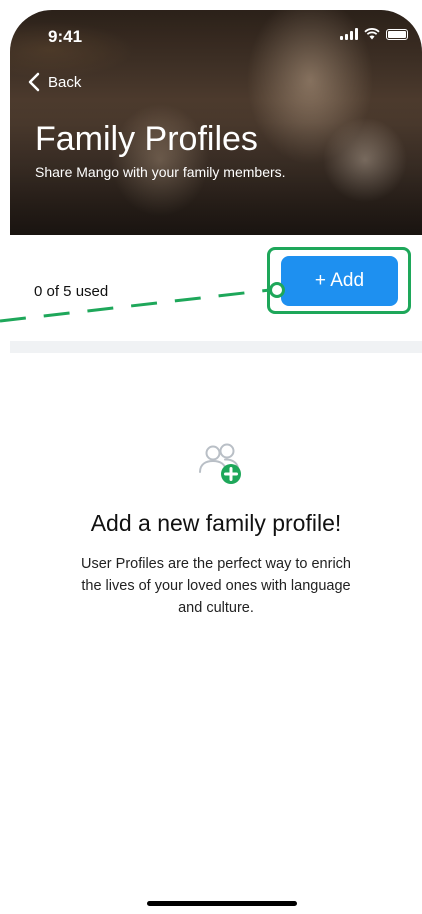 Image resolution: width=422 pixels, height=914 pixels. What do you see at coordinates (216, 347) in the screenshot?
I see `section-divider` at bounding box center [216, 347].